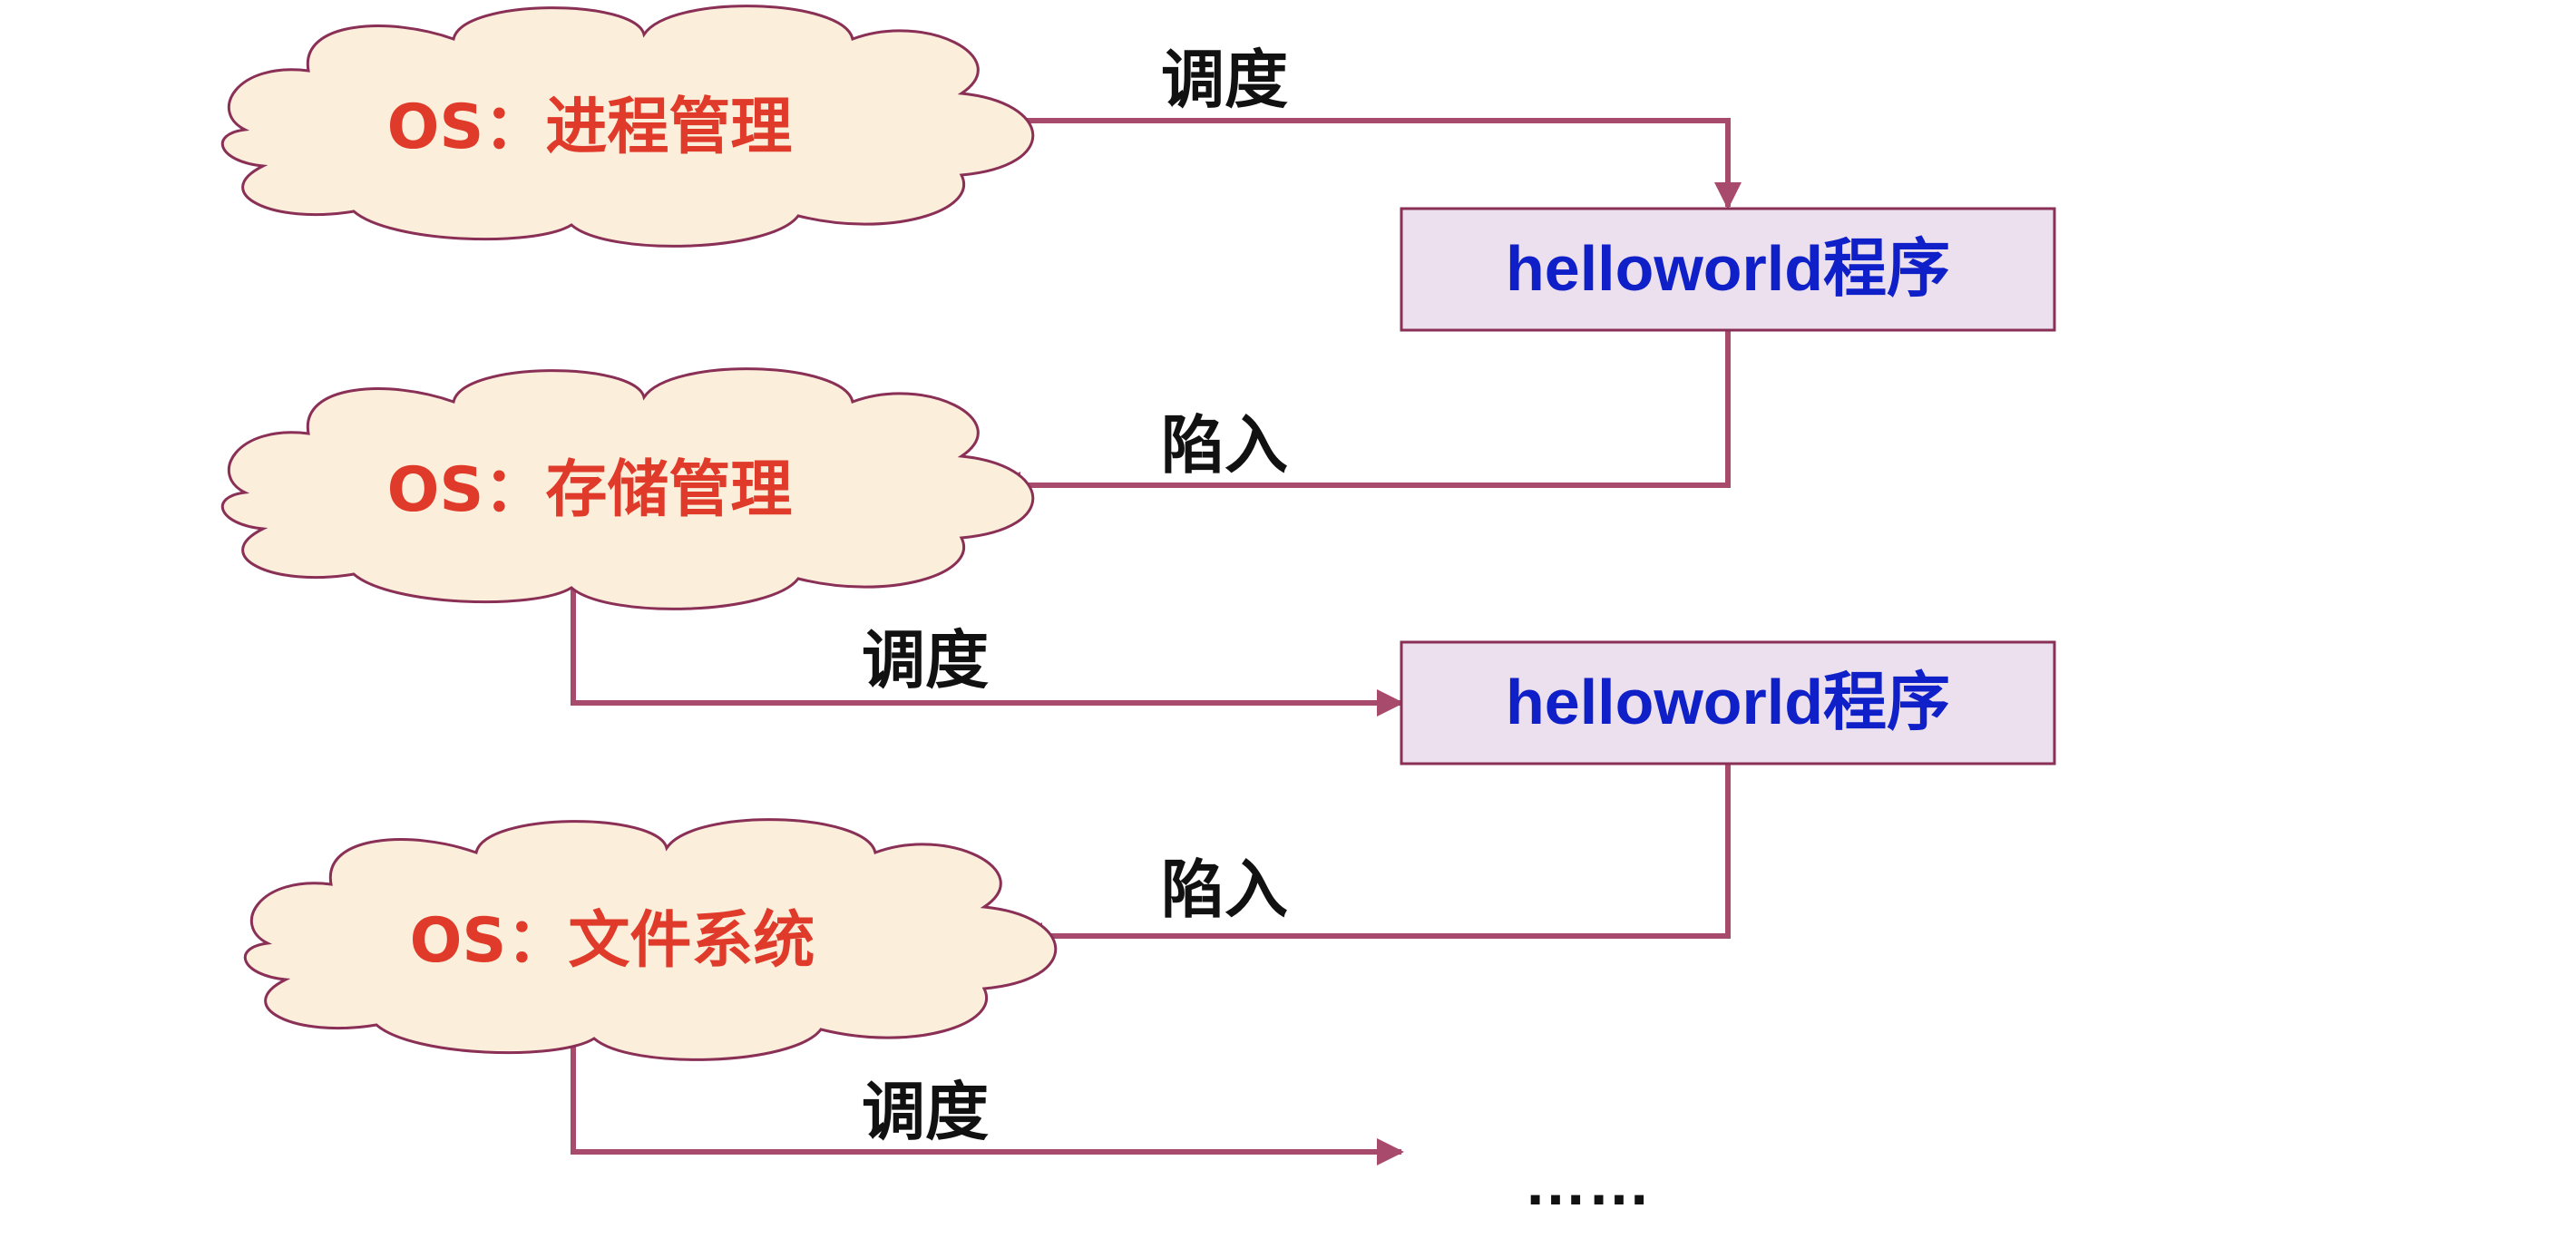  Describe the element at coordinates (1224, 445) in the screenshot. I see `edge-label-trap-1: 陷入` at that location.